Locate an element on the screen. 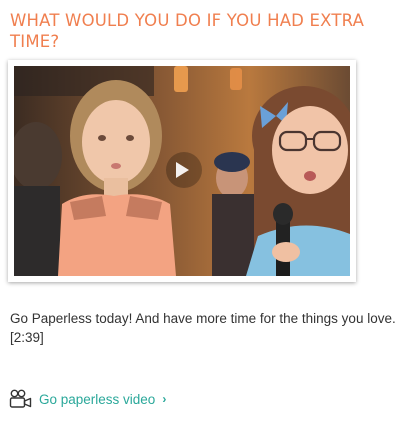 The height and width of the screenshot is (427, 416). play-icon is located at coordinates (182, 170).